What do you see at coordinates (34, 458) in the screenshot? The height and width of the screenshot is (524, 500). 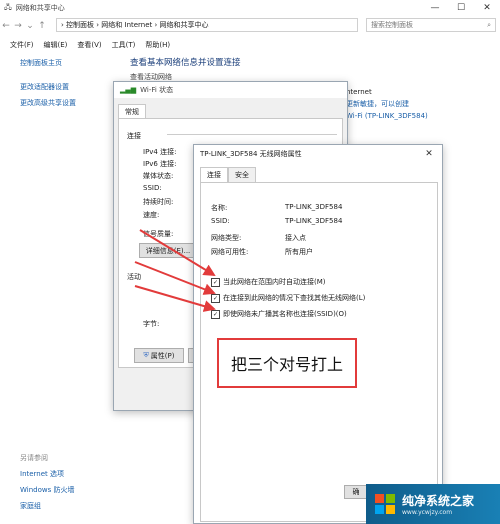 I see `see-also-header: 另请参阅` at bounding box center [34, 458].